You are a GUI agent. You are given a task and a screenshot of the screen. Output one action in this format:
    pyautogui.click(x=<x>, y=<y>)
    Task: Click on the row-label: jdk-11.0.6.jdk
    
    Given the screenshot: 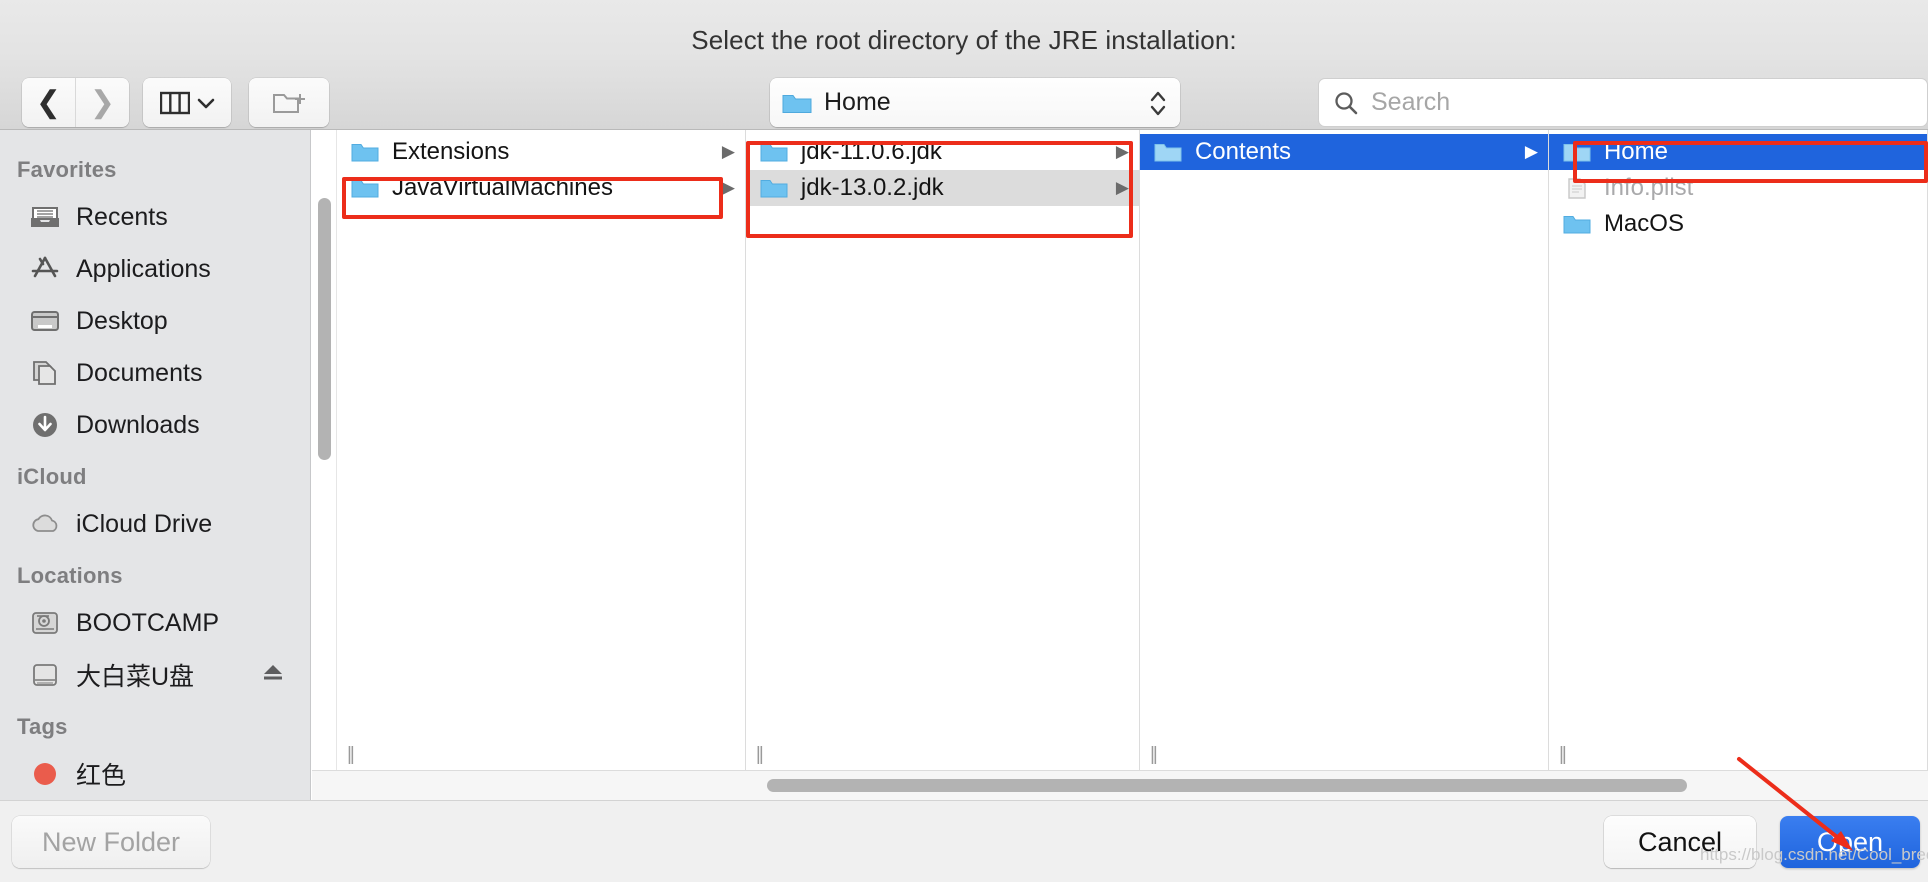 What is the action you would take?
    pyautogui.click(x=871, y=151)
    